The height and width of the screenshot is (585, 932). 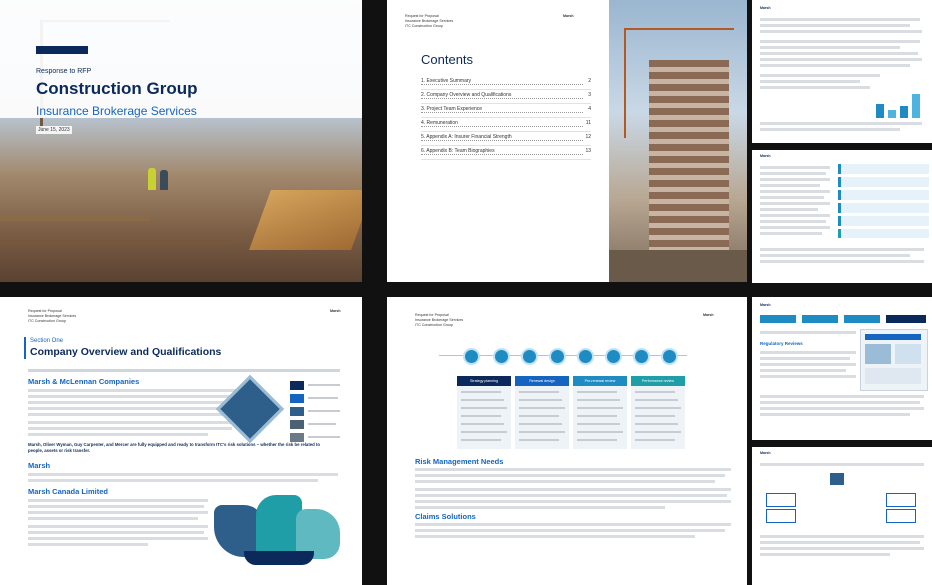 I want to click on brand-mark, so click(x=62, y=50).